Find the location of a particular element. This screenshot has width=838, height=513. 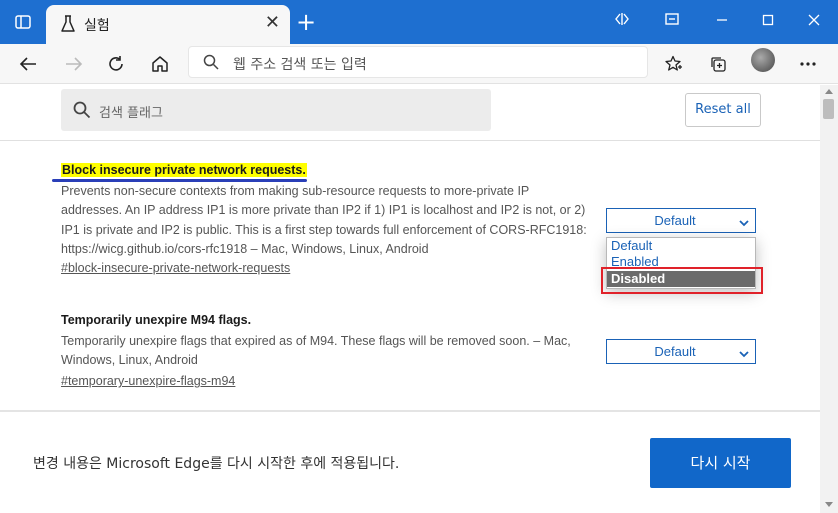

browser-toolbar: 웹 주소 검색 또는 입력 is located at coordinates (419, 64).